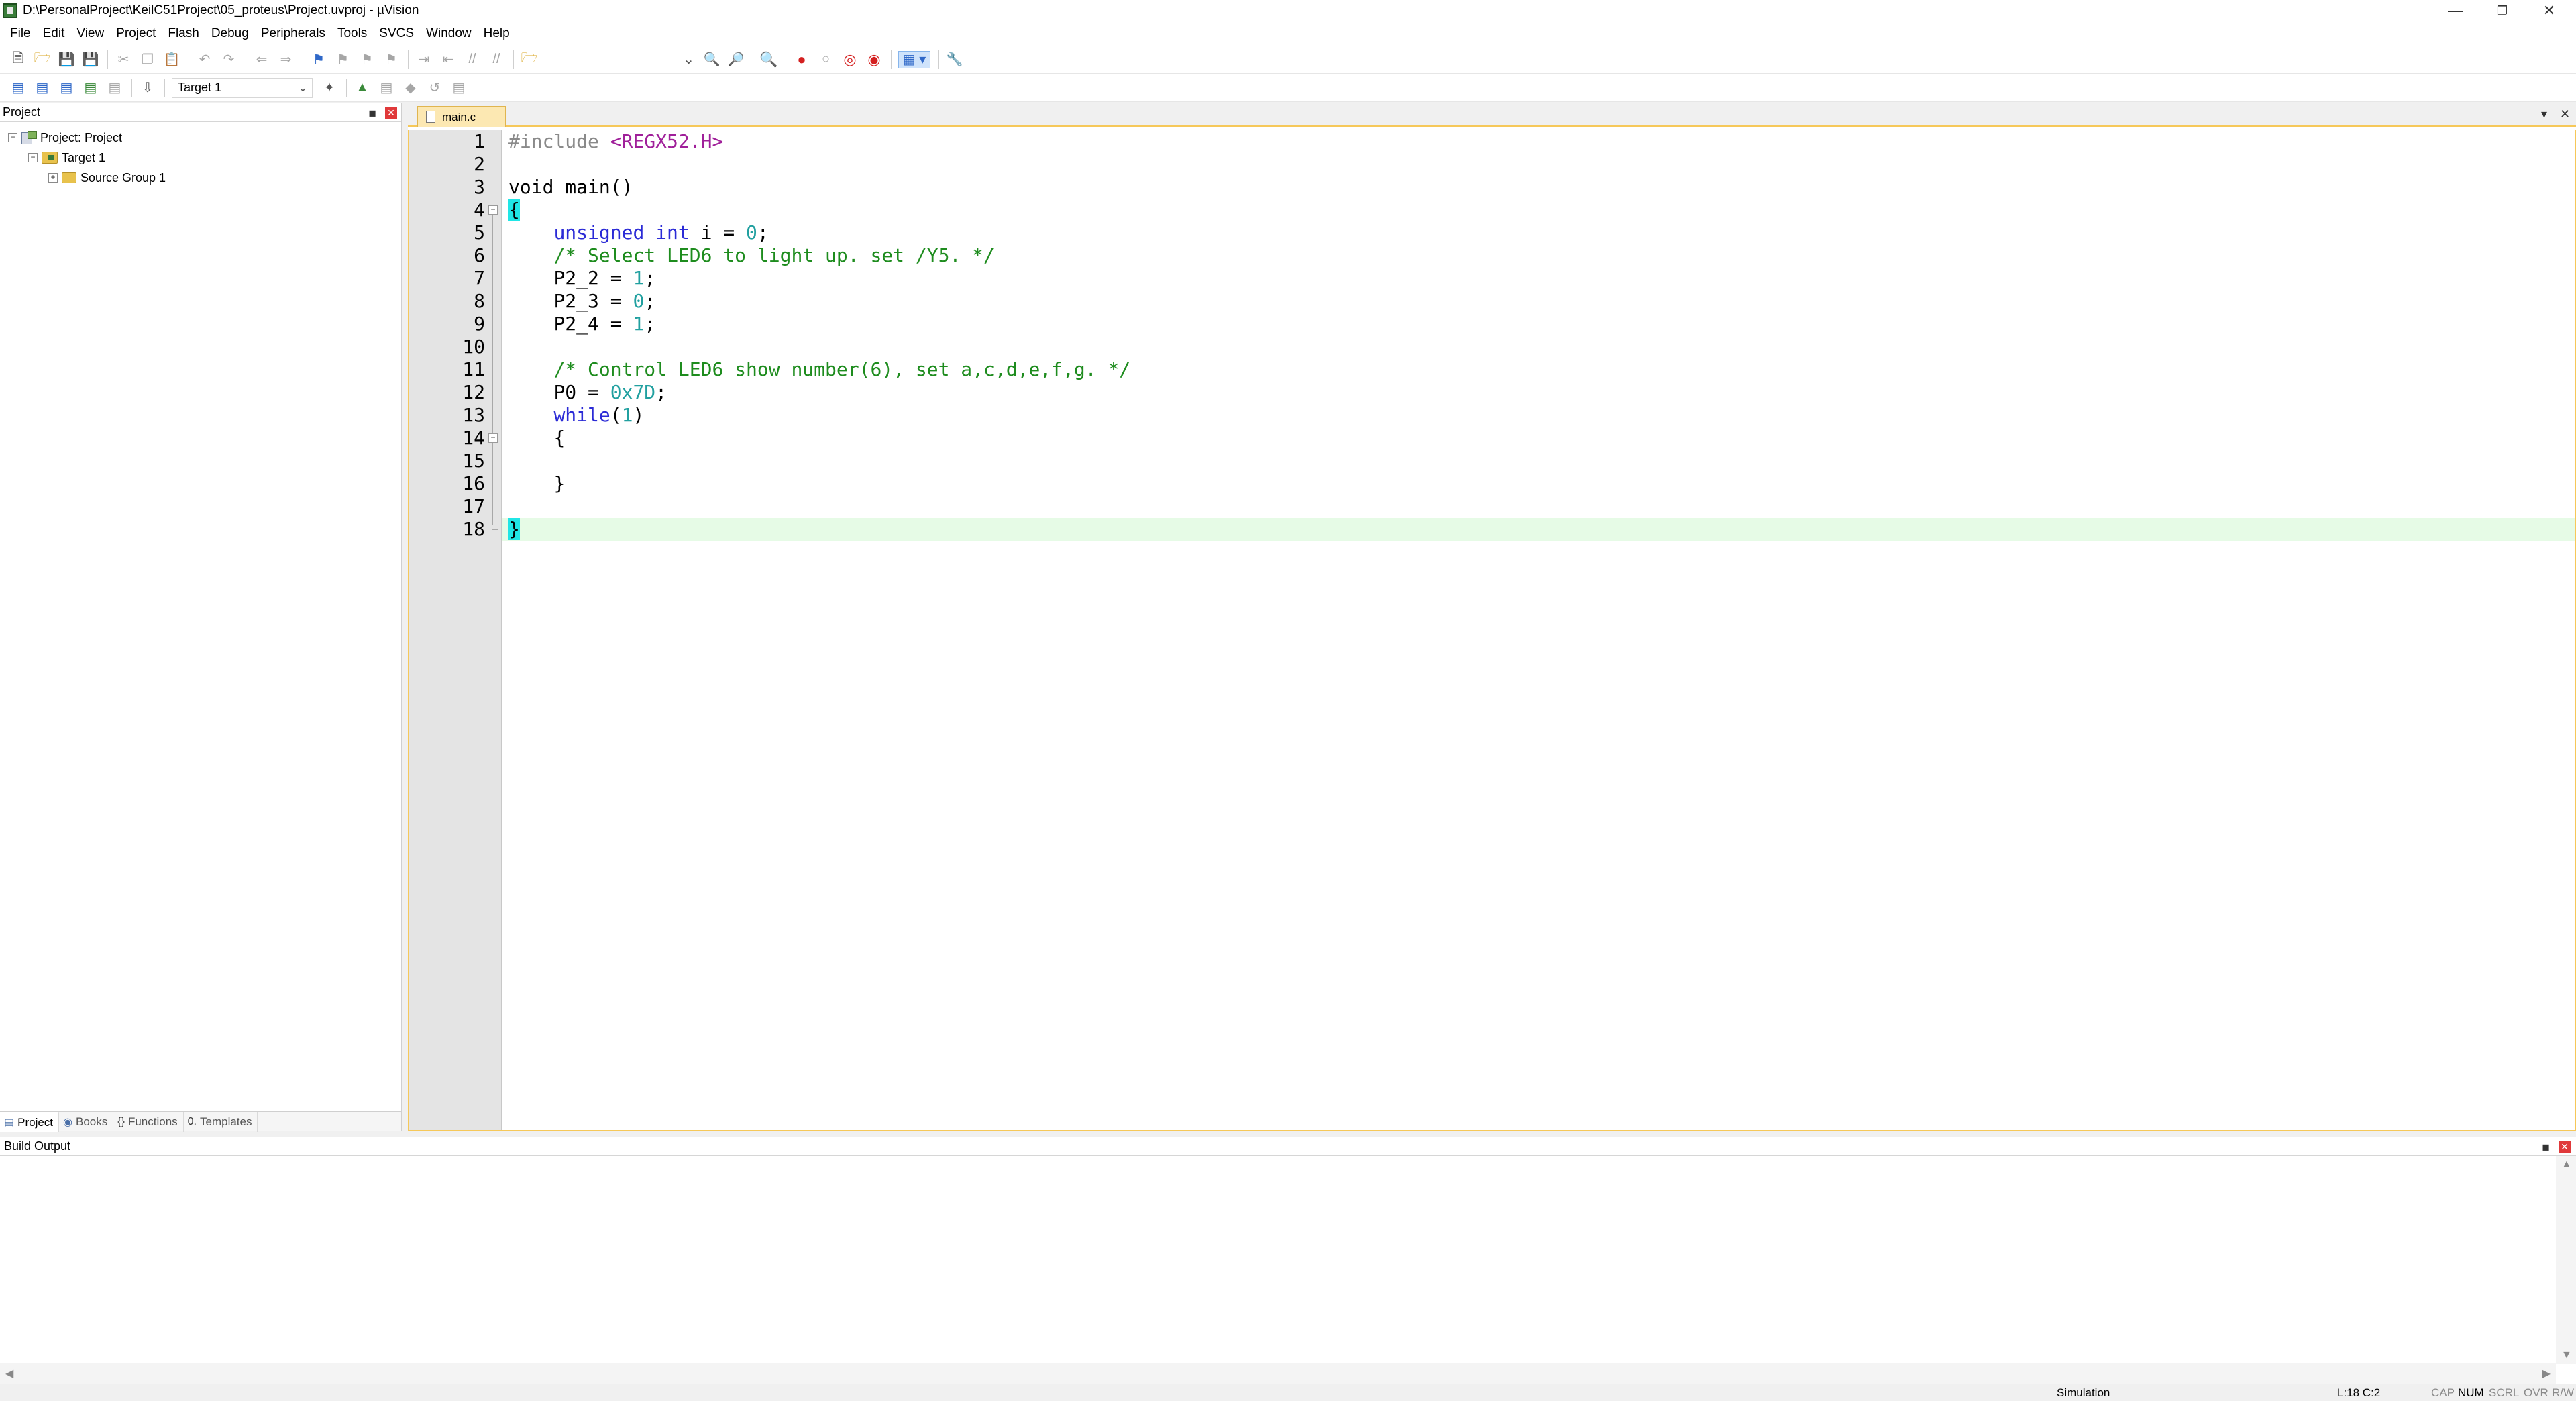 Image resolution: width=2576 pixels, height=1401 pixels. What do you see at coordinates (2566, 1260) in the screenshot?
I see `vertical-scrollbar: ▲ ▼` at bounding box center [2566, 1260].